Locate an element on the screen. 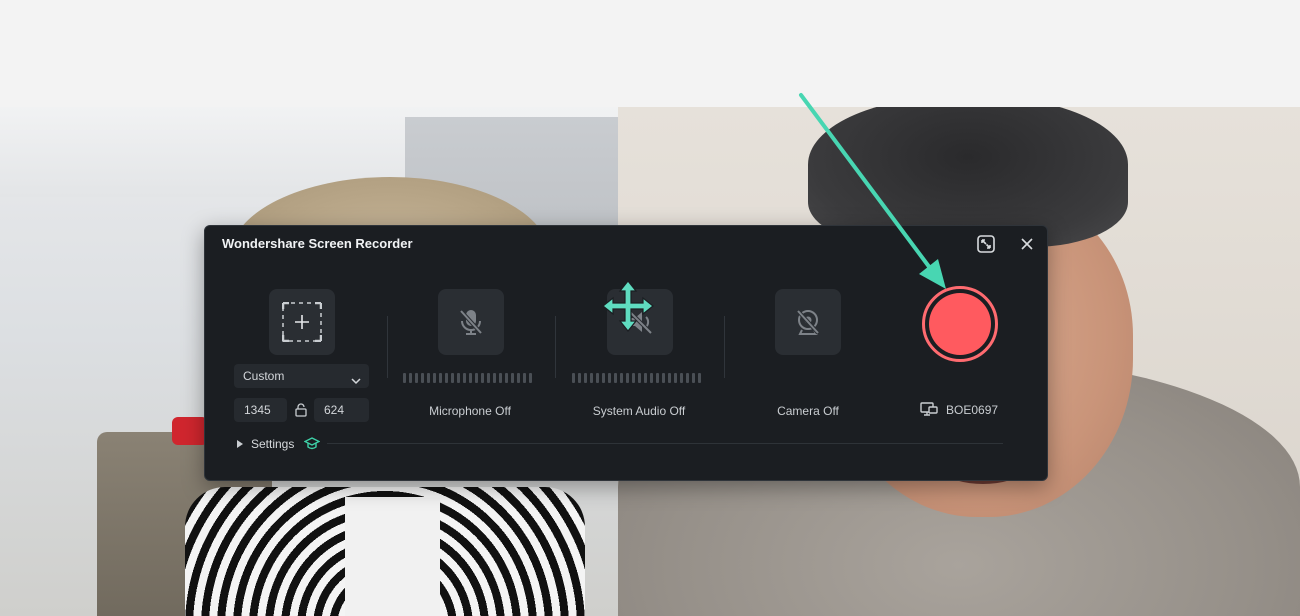 This screenshot has height=616, width=1300. system-audio-level-meter is located at coordinates (636, 378).